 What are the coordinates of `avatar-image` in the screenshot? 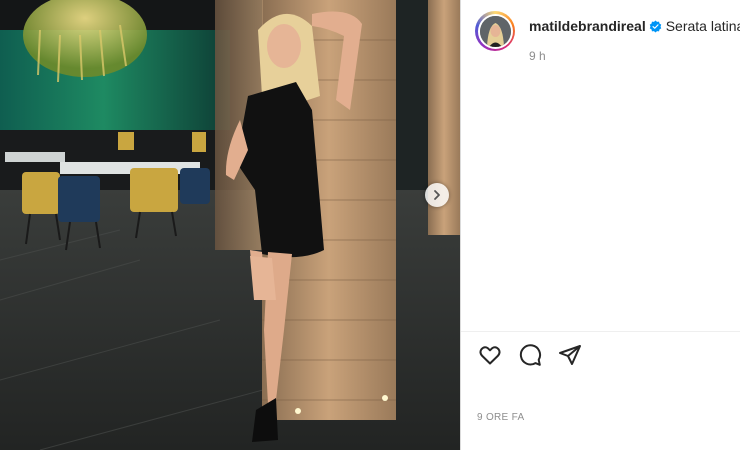 It's located at (495, 31).